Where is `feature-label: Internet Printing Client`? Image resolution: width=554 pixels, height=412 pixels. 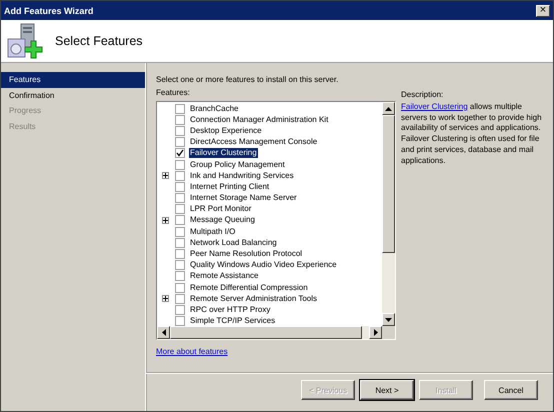
feature-label: Internet Printing Client is located at coordinates (229, 187).